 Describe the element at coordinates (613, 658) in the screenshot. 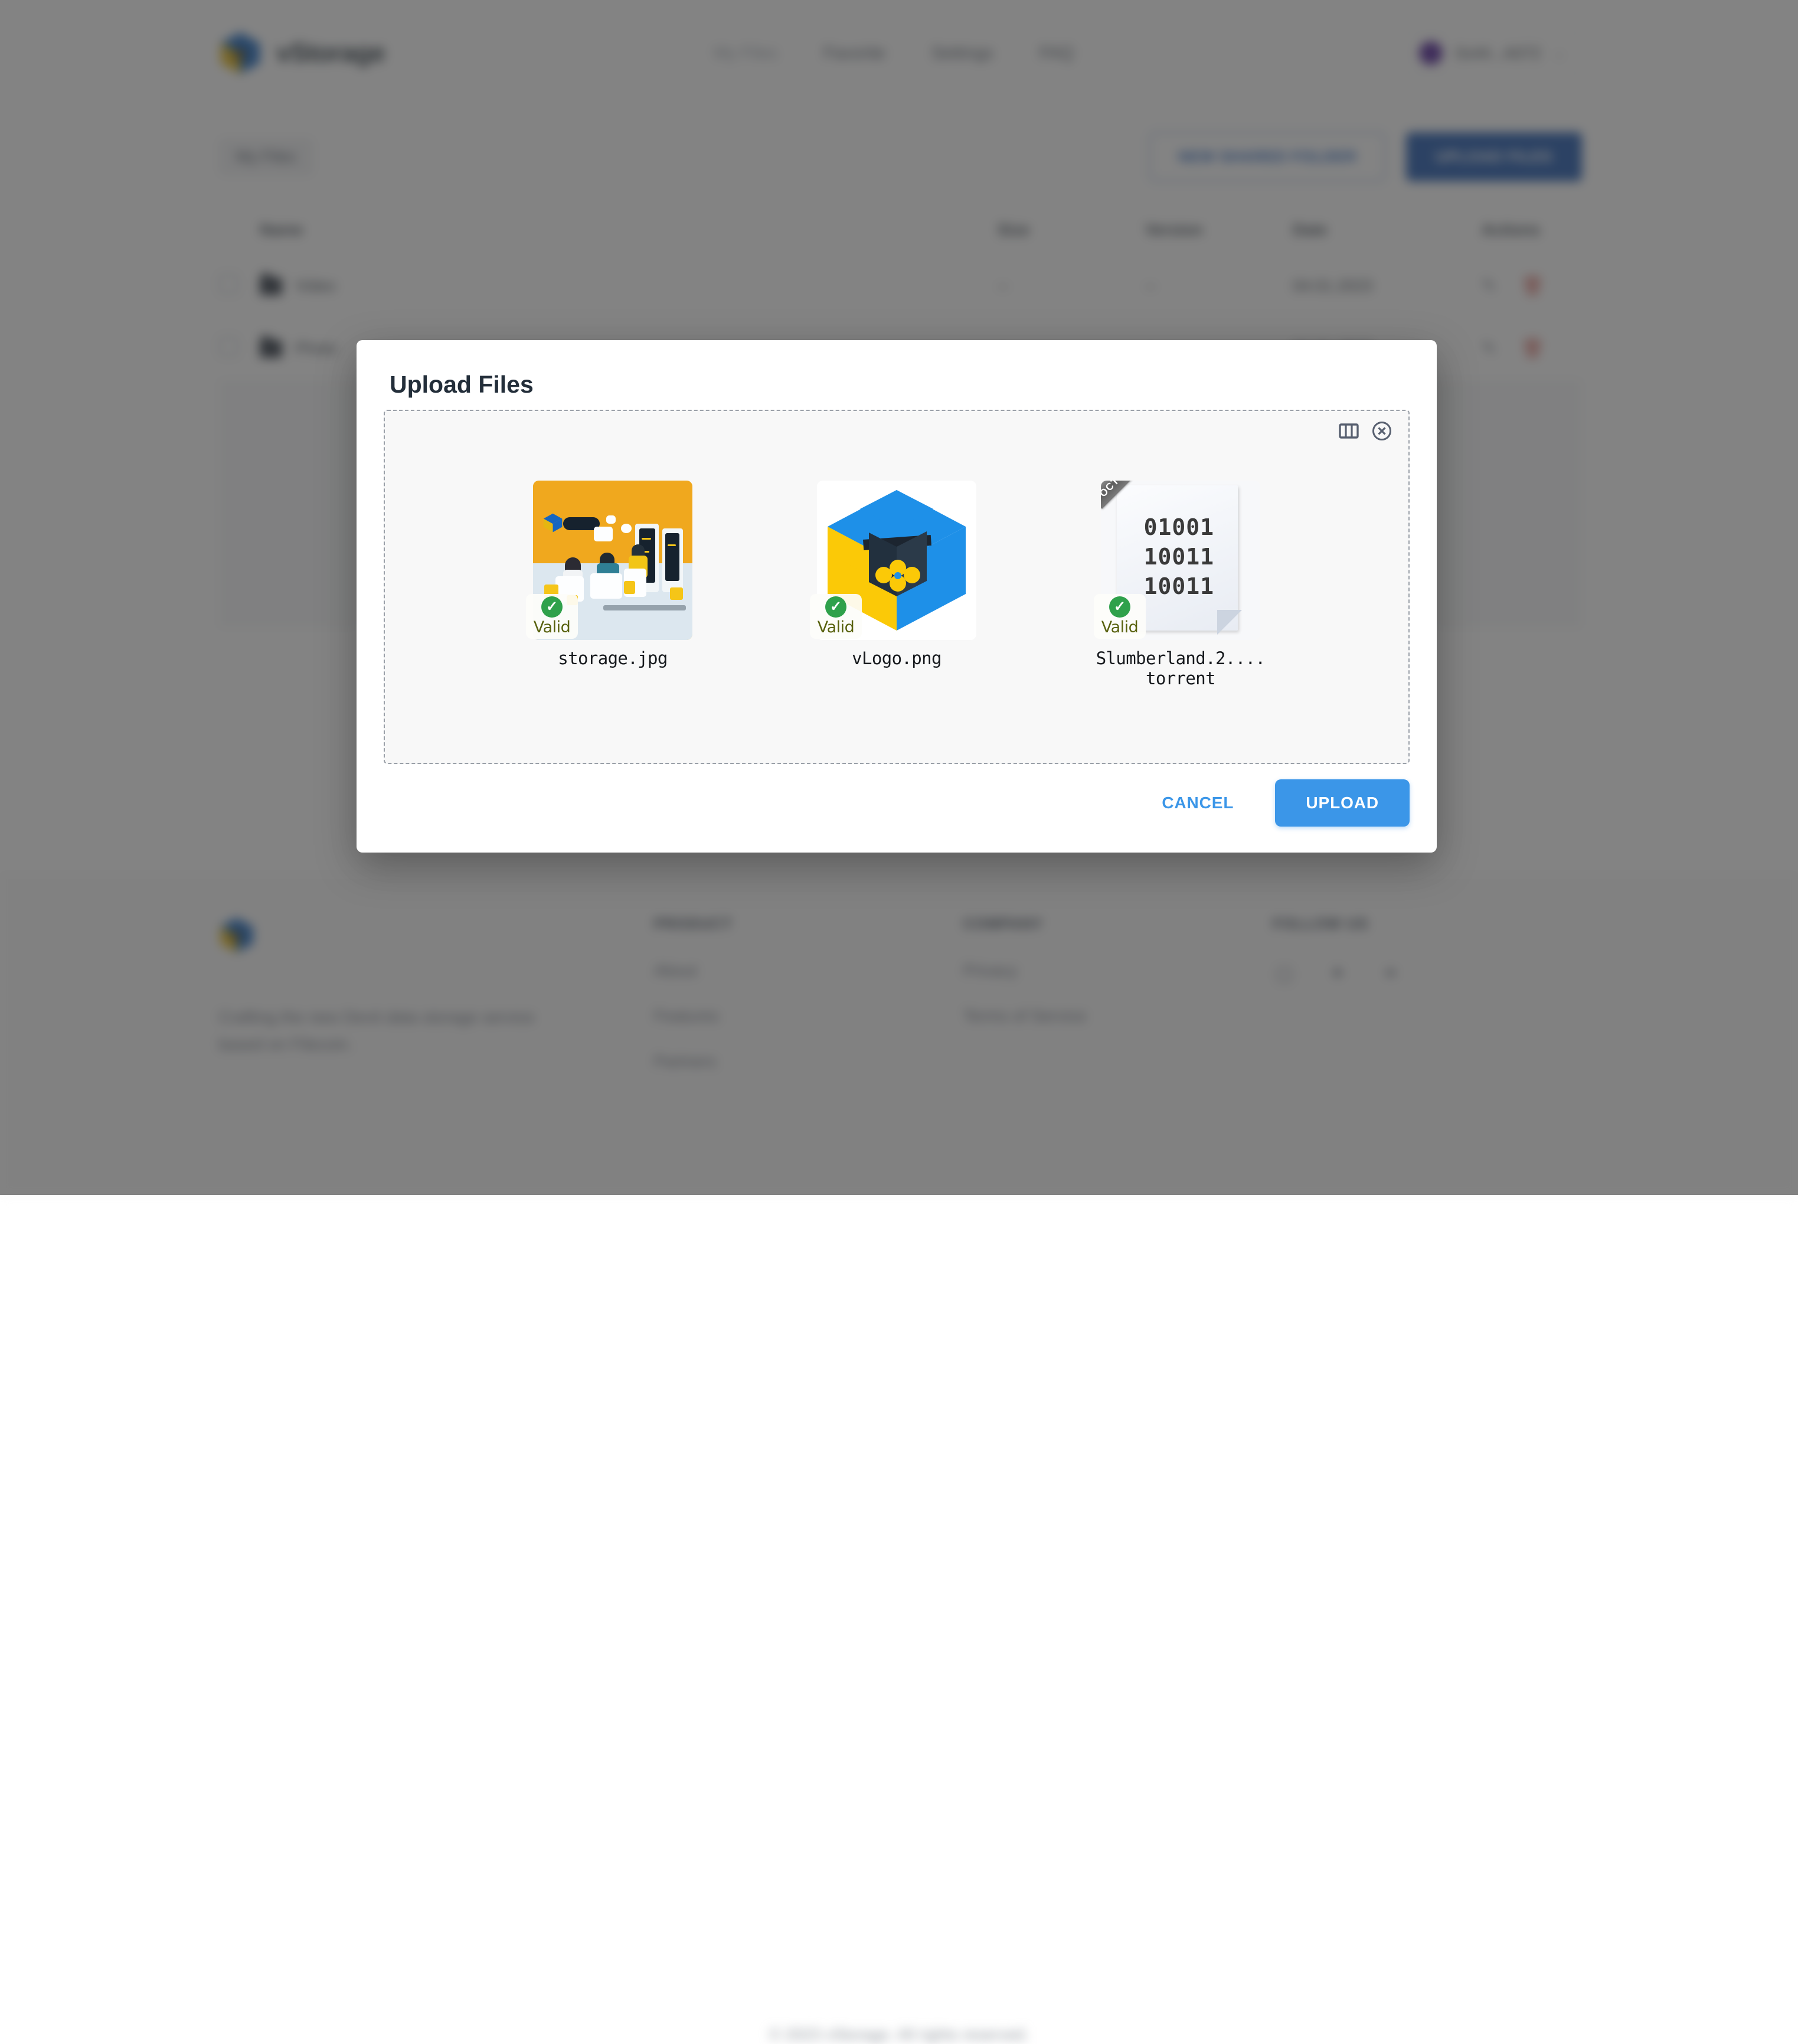

I see `file-name: storage.jpg` at that location.